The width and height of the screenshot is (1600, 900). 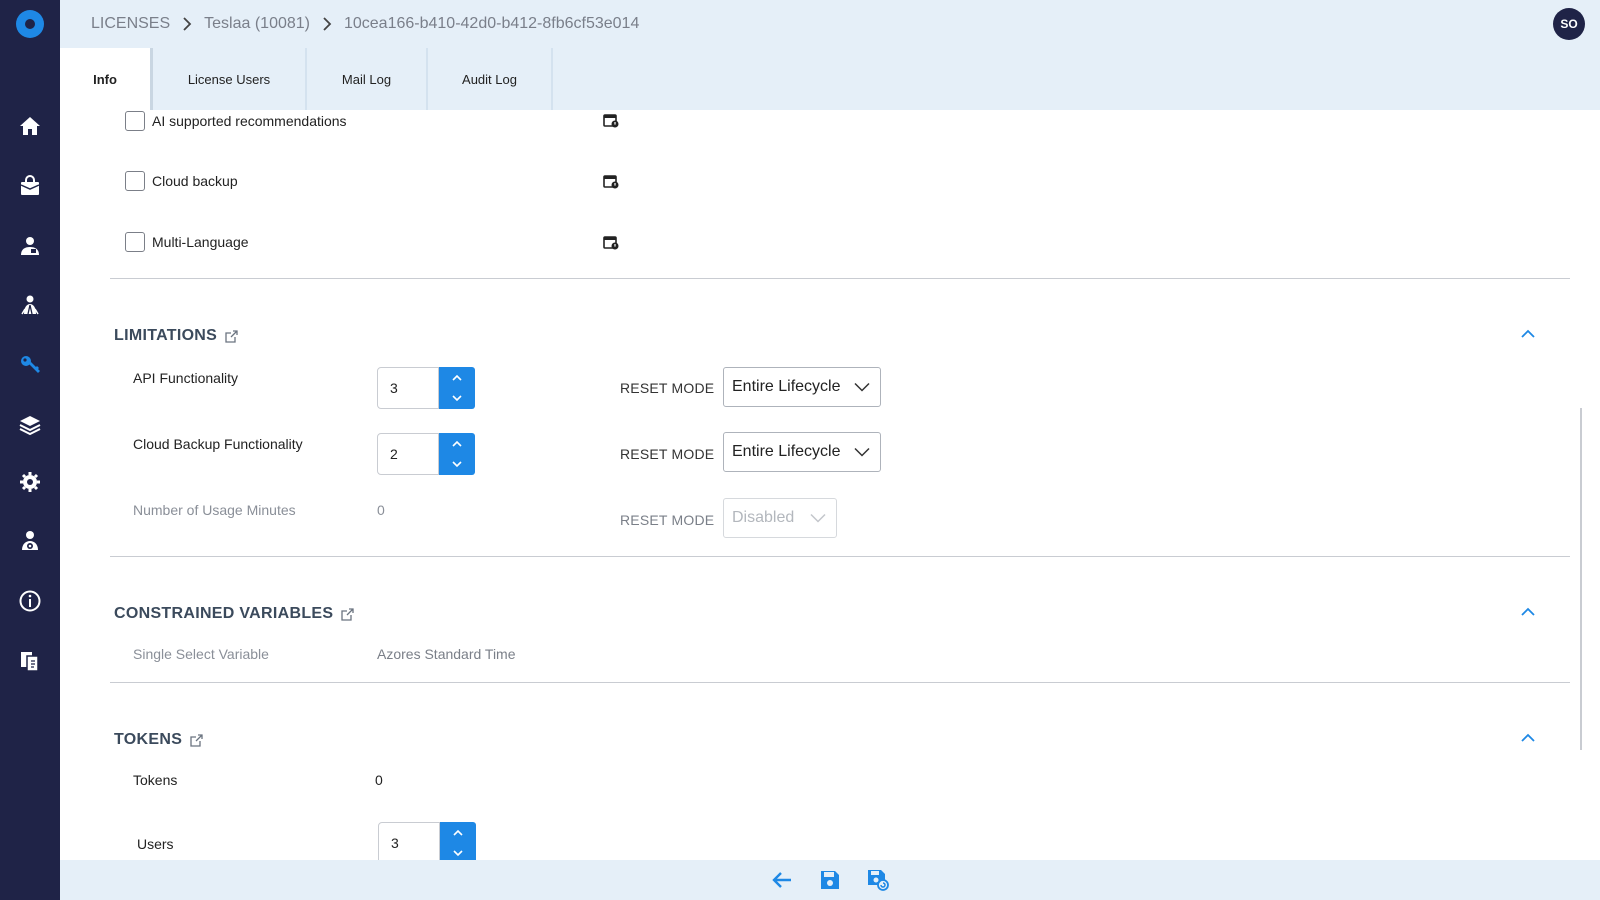 What do you see at coordinates (155, 780) in the screenshot?
I see `tokens-label: Tokens` at bounding box center [155, 780].